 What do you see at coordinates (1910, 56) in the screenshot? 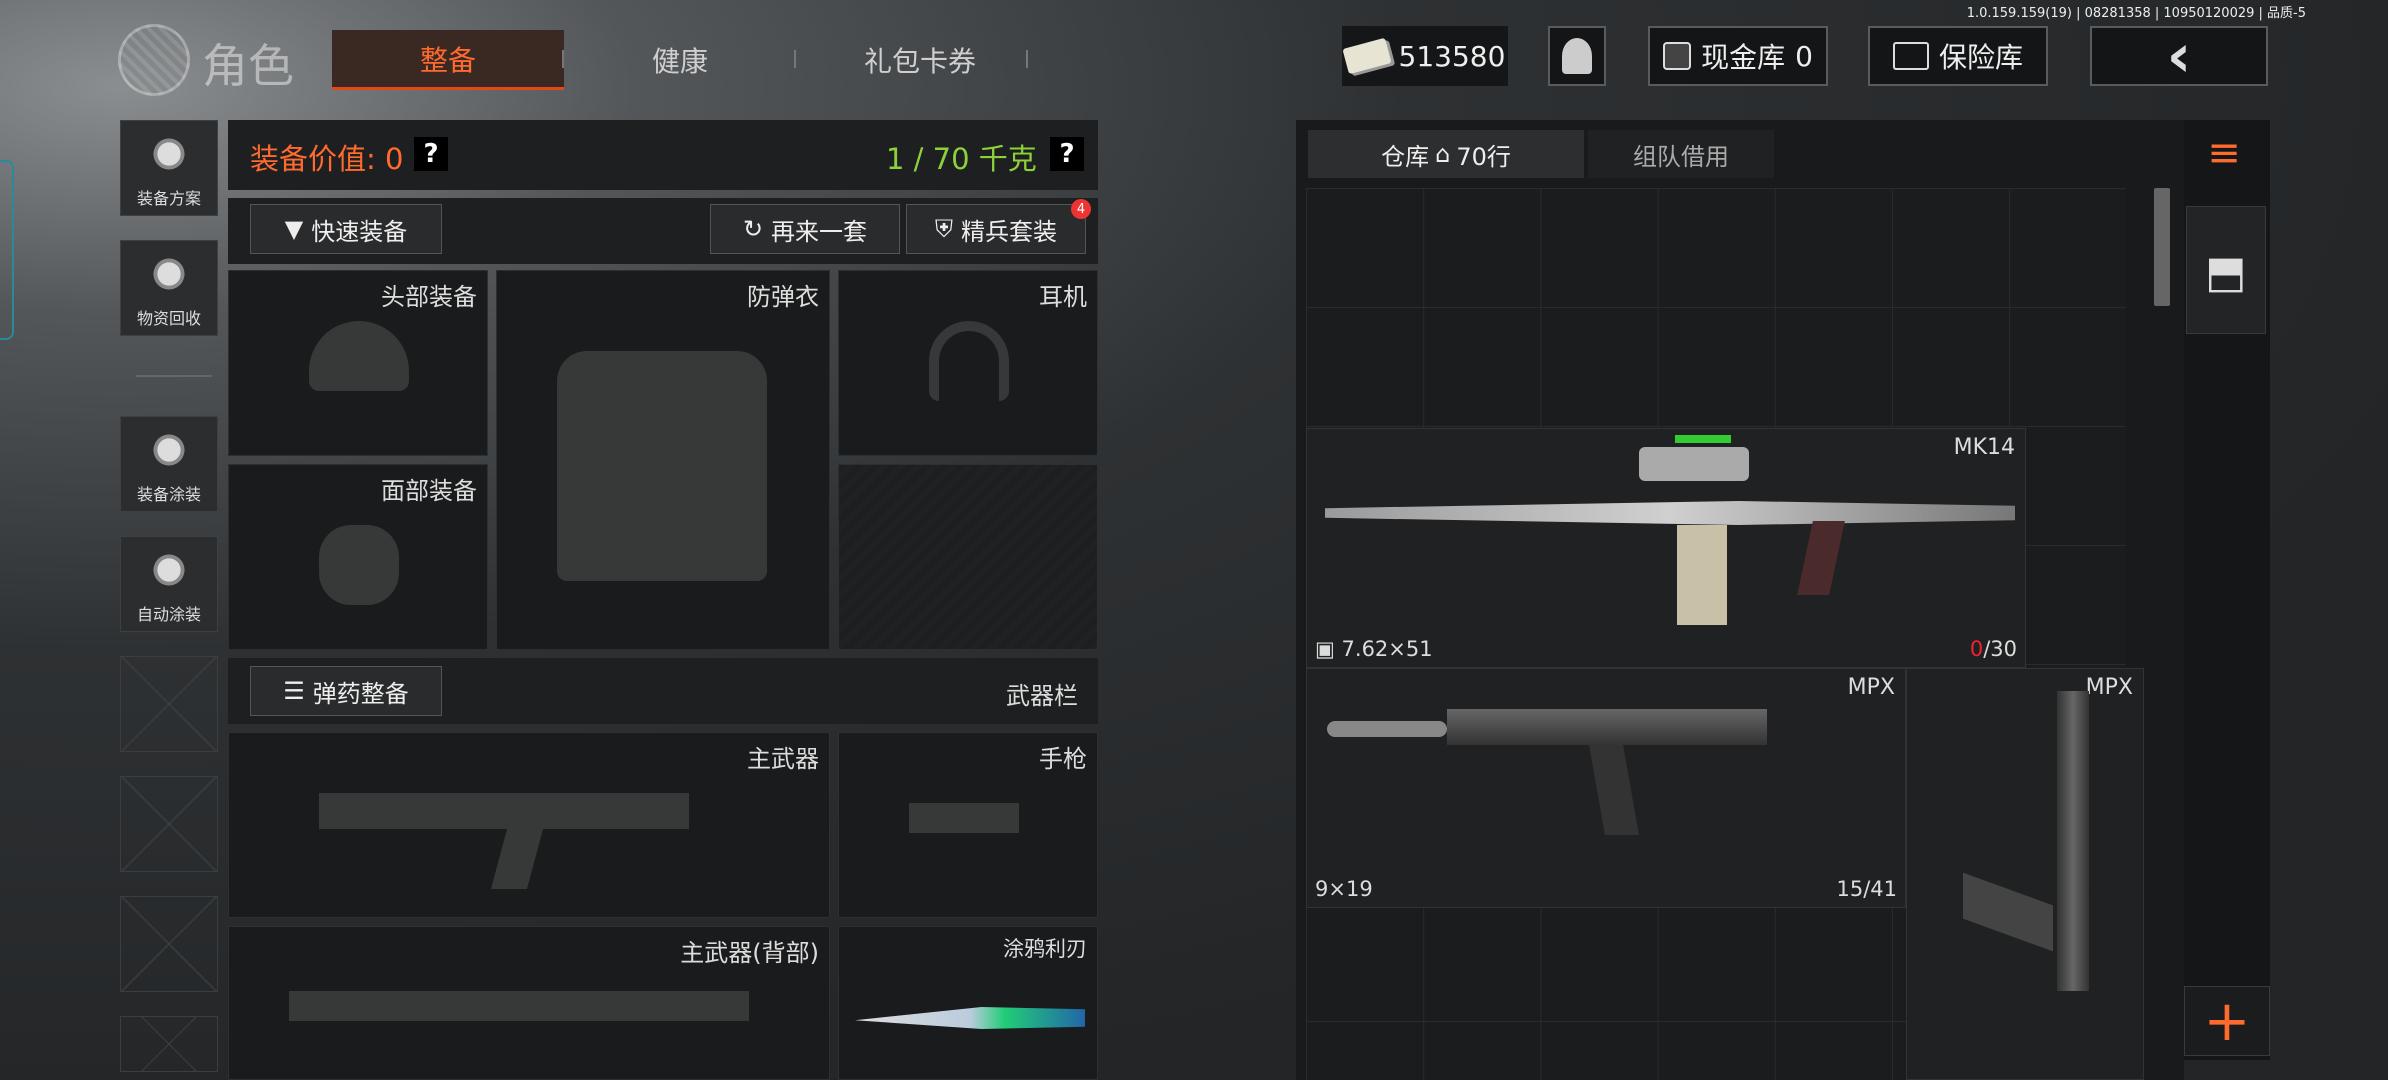
I see `vault-icon` at bounding box center [1910, 56].